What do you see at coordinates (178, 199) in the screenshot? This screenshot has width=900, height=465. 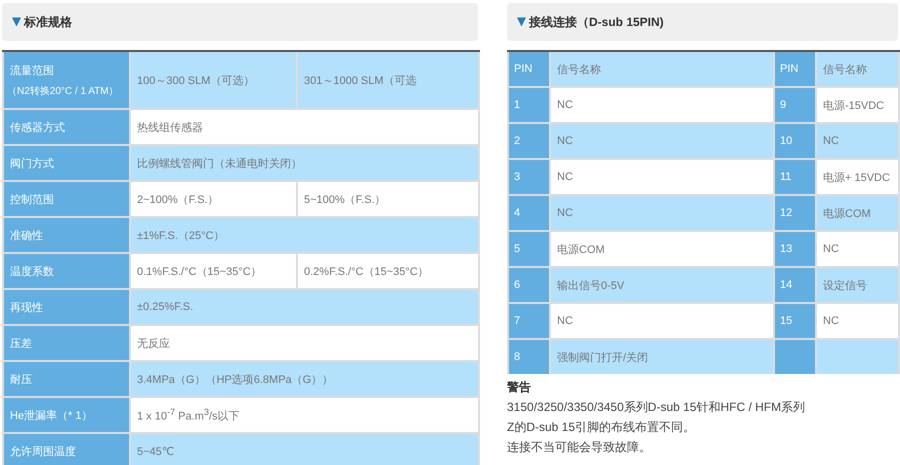 I see `table-cell-text: 2~100%（F.S.）` at bounding box center [178, 199].